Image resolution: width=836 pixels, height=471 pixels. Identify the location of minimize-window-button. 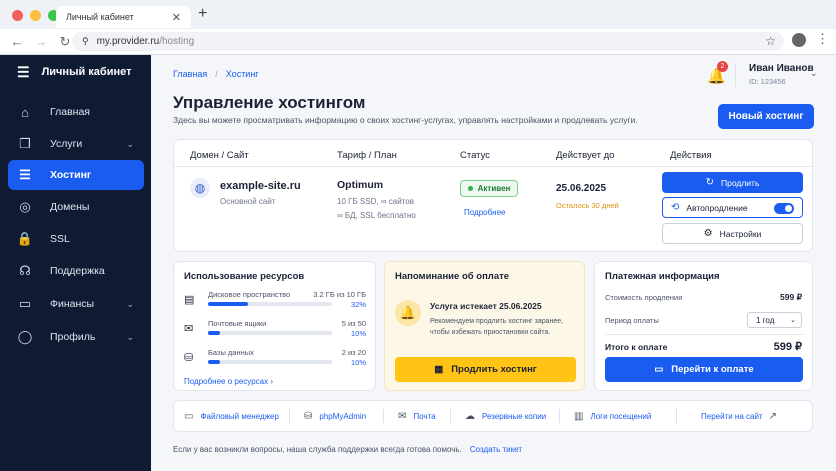
(35, 15).